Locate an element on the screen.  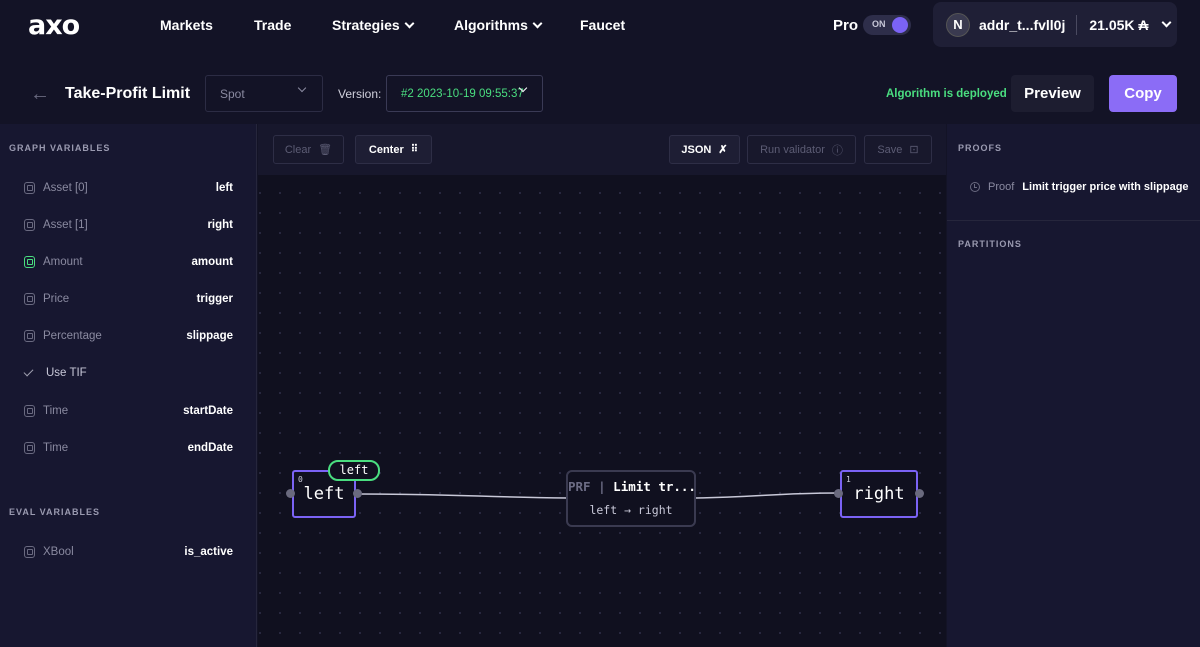
toggle-state-text: ON is located at coordinates (879, 24).